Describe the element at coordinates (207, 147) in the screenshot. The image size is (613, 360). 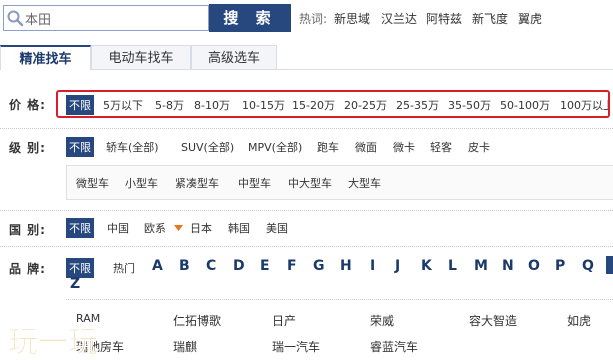
I see `level-option: SUV(全部)` at that location.